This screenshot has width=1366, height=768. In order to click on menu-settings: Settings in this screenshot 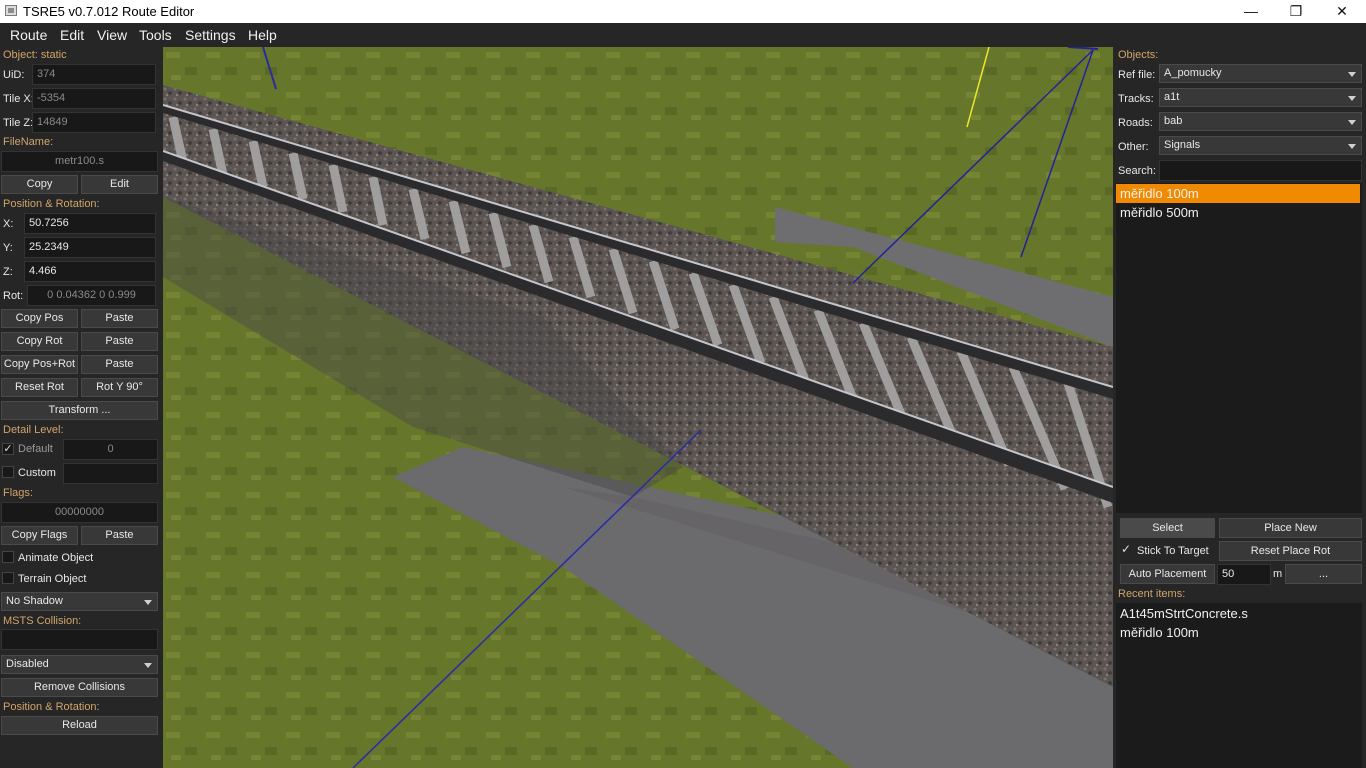, I will do `click(210, 35)`.